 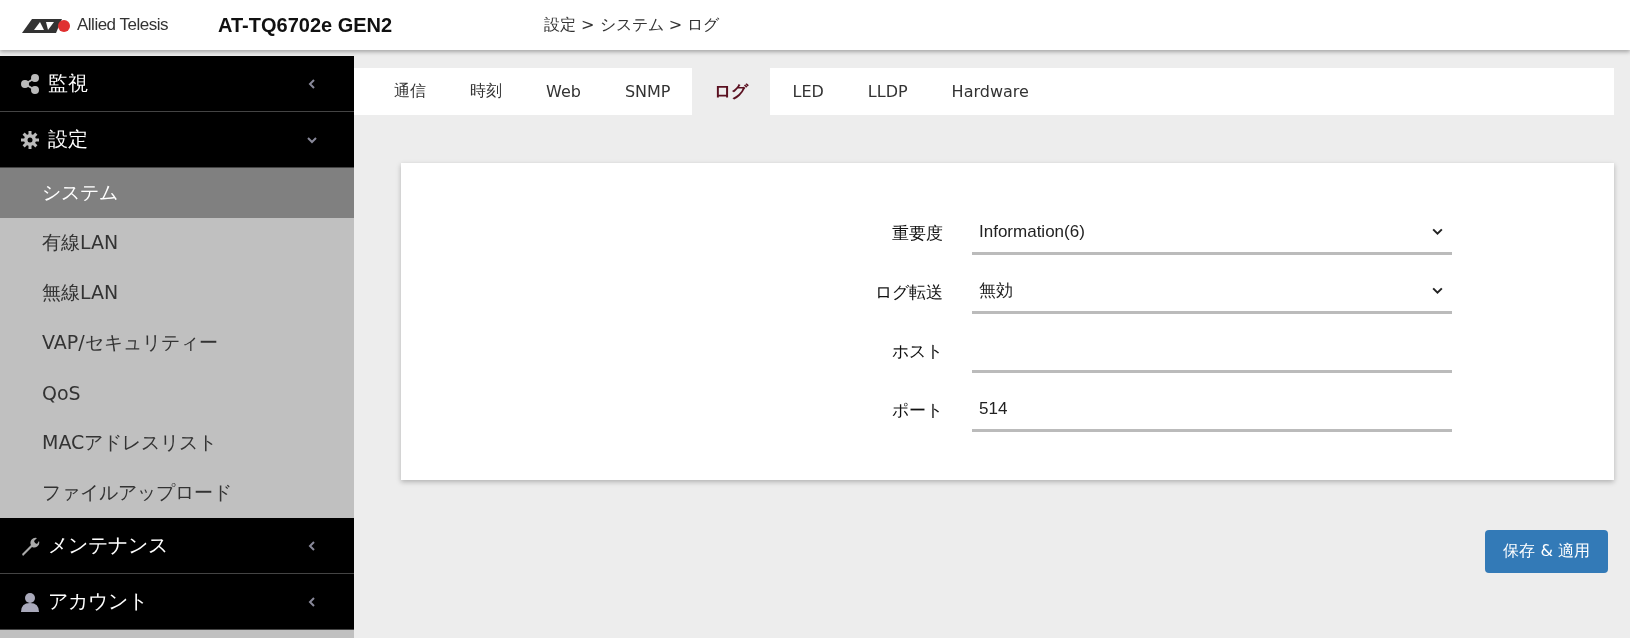 I want to click on section-label: 設定, so click(x=68, y=139).